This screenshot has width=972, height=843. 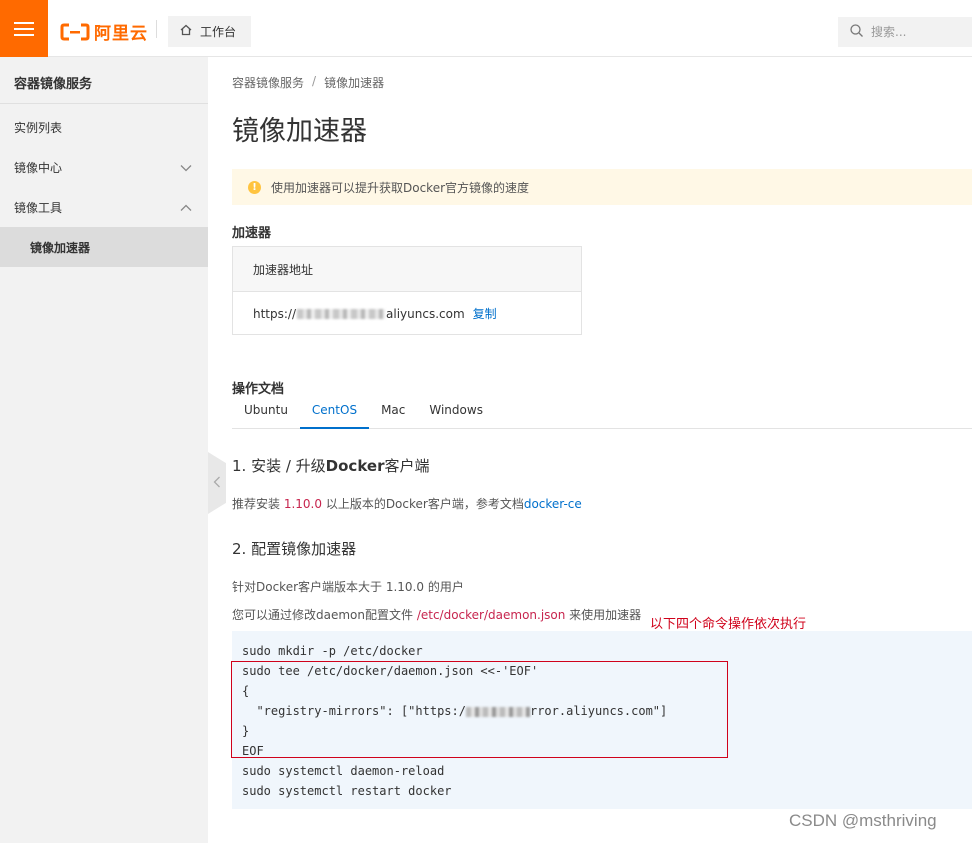 I want to click on notice-banner: ! 使用加速器可以提升获取Docker官方镜像的速度, so click(x=602, y=187).